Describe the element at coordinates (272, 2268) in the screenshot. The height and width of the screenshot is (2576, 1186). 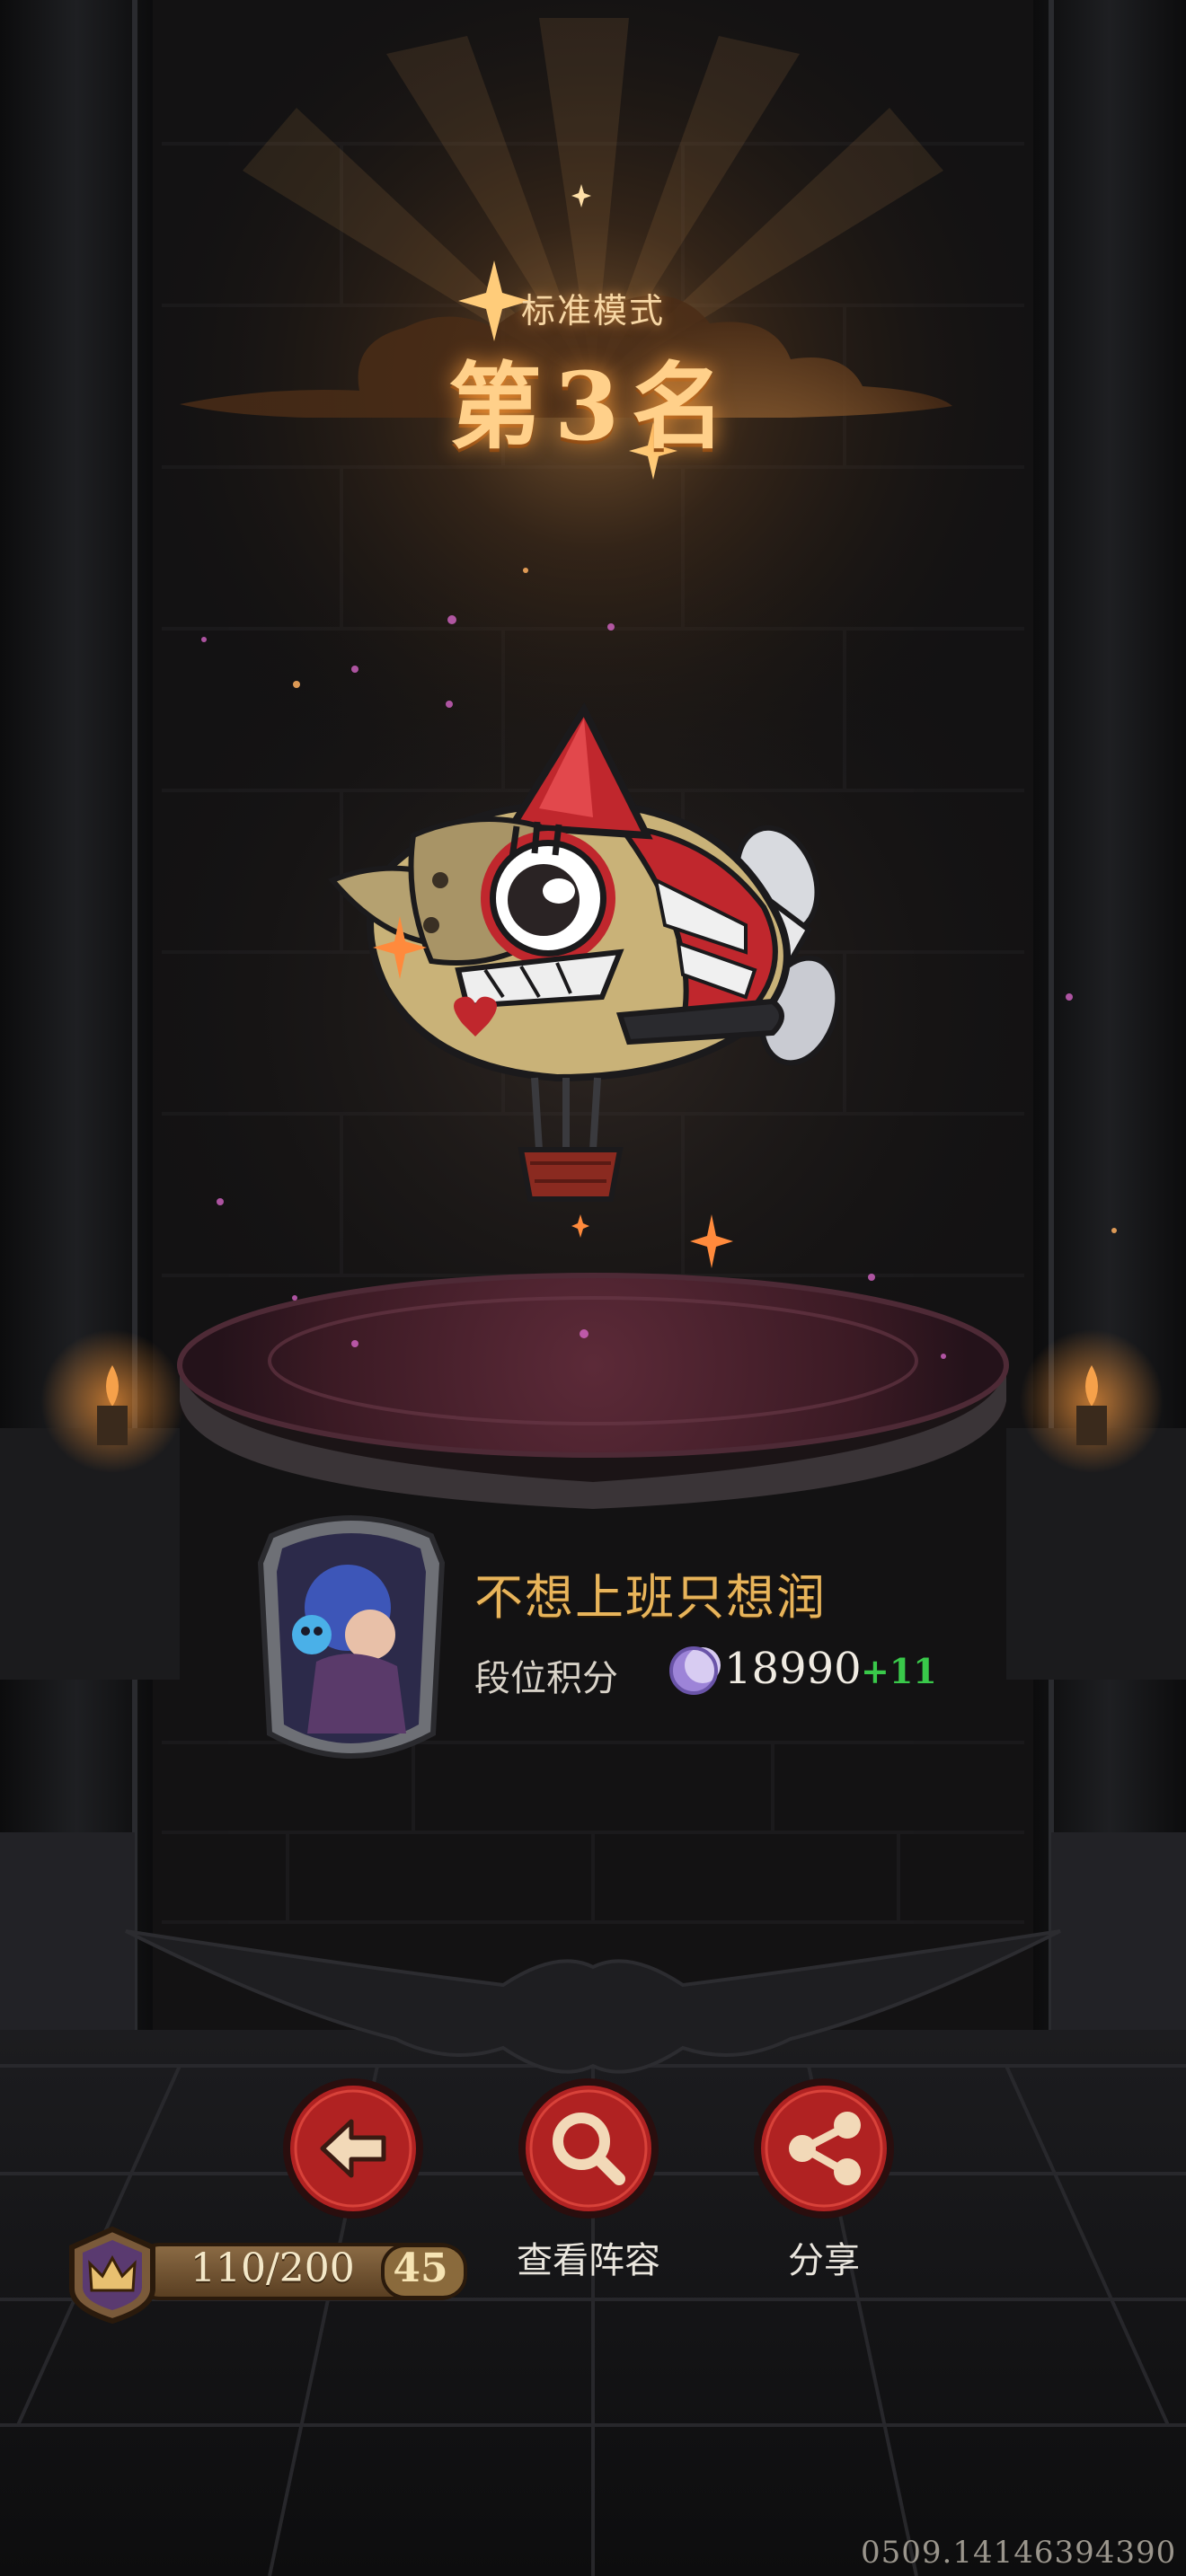
I see `level-progress-text: 110/200` at that location.